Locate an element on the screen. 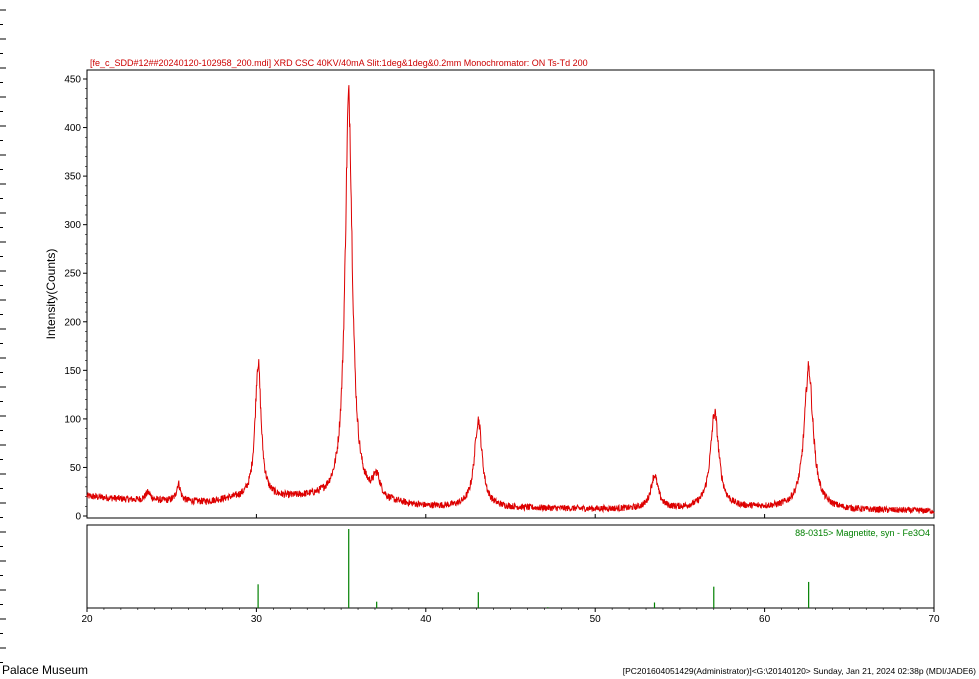 The width and height of the screenshot is (979, 679). y-tick-label: 100 is located at coordinates (72, 419).